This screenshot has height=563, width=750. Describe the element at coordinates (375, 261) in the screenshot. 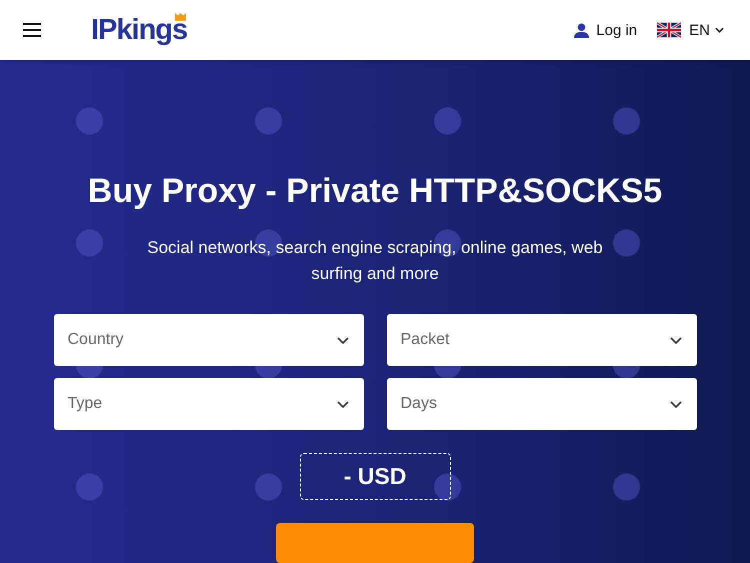

I see `hero-subtitle: Social networks, search engine scraping, online games, web surfing and more` at that location.